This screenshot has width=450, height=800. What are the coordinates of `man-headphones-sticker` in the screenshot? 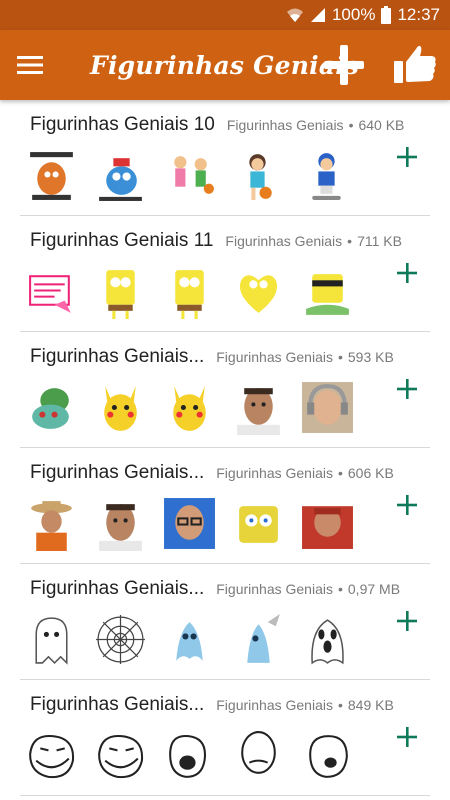 It's located at (327, 407).